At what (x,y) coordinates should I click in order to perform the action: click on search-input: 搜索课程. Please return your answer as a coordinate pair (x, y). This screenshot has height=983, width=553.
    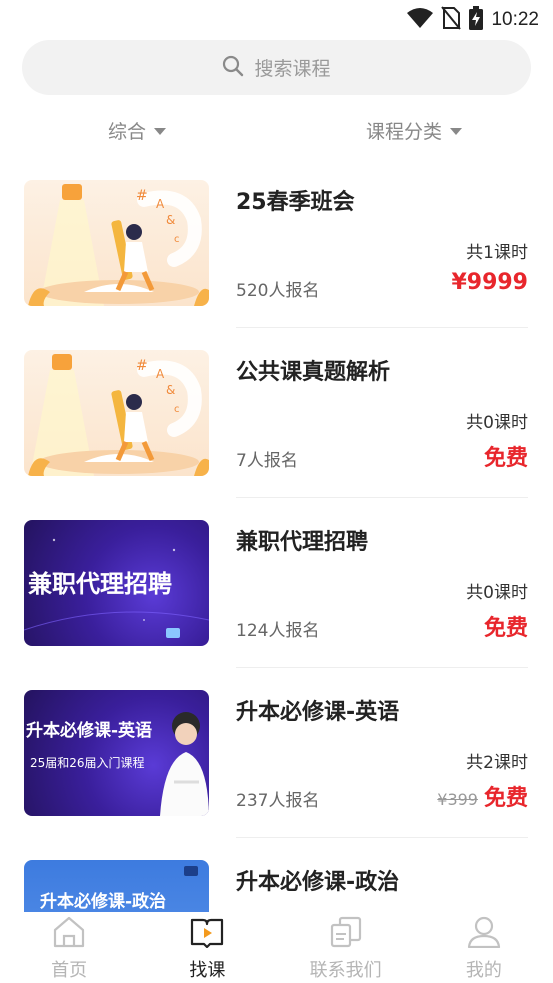
    Looking at the image, I should click on (276, 67).